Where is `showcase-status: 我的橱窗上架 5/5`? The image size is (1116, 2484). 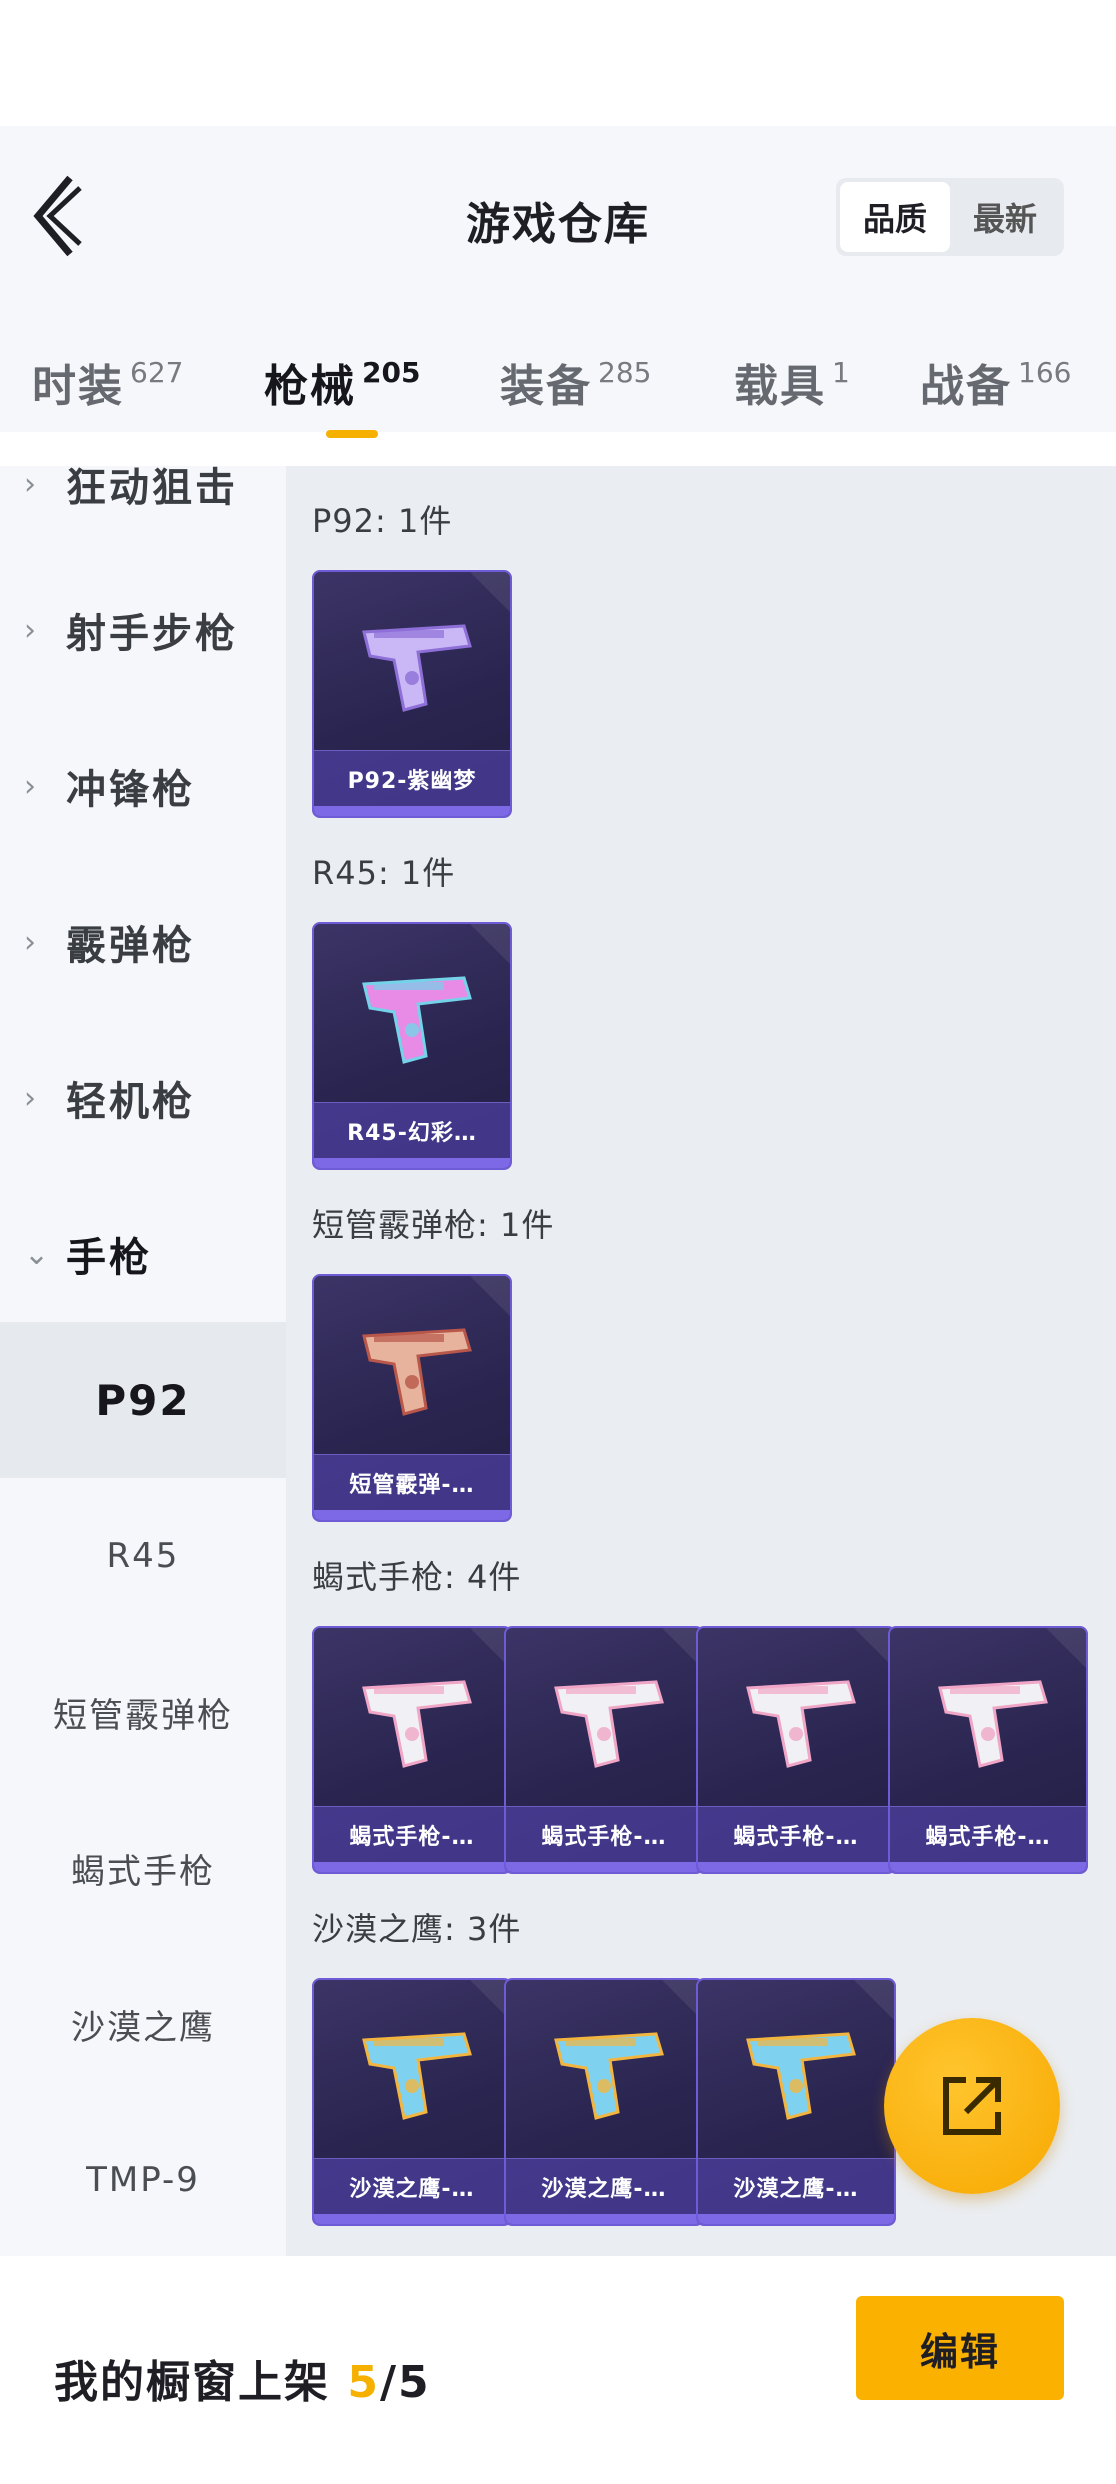
showcase-status: 我的橱窗上架 5/5 is located at coordinates (242, 2378).